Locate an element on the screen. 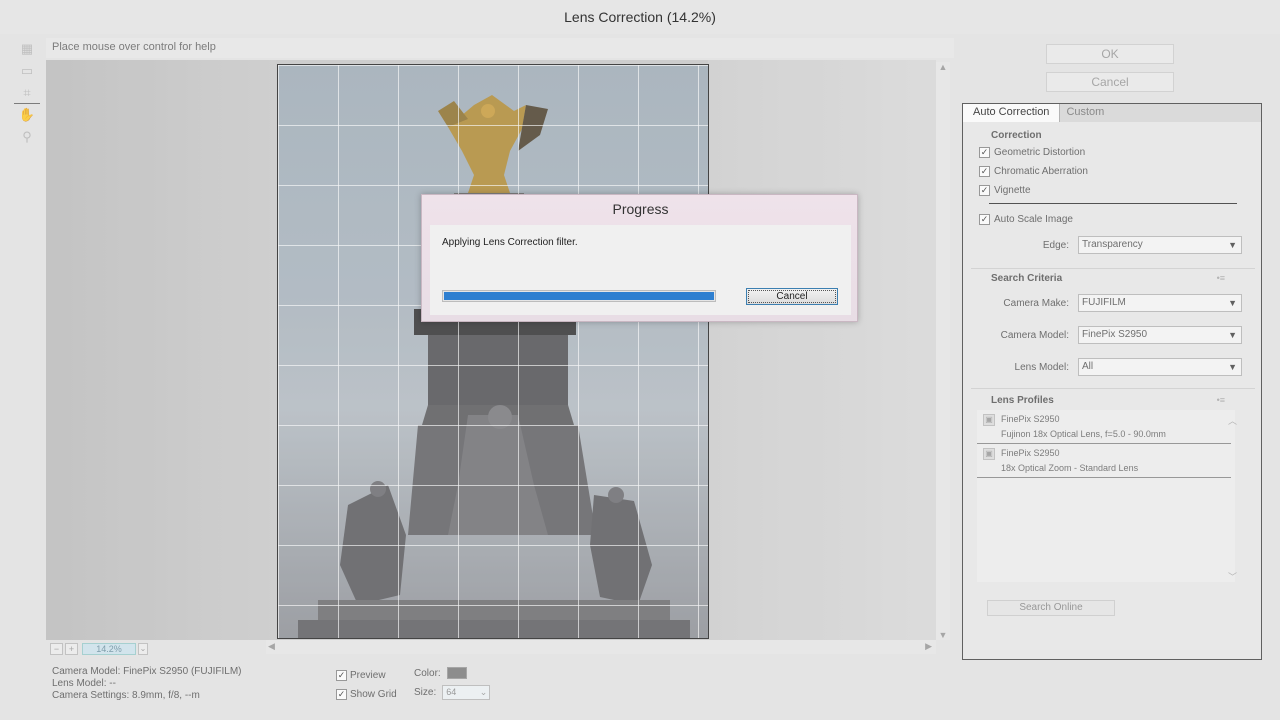 The width and height of the screenshot is (1280, 720). camera-settings-text: Camera Settings: 8.9mm, f/8, --m is located at coordinates (126, 695).